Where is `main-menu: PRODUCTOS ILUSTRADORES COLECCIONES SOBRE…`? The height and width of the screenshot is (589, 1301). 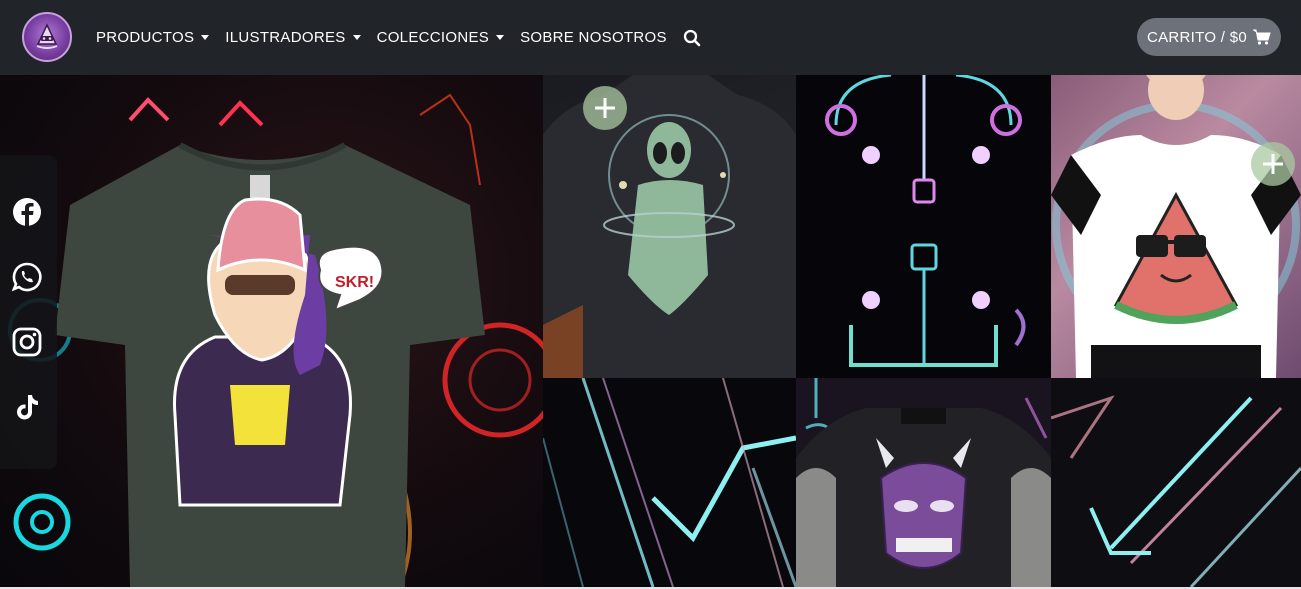 main-menu: PRODUCTOS ILUSTRADORES COLECCIONES SOBRE… is located at coordinates (398, 37).